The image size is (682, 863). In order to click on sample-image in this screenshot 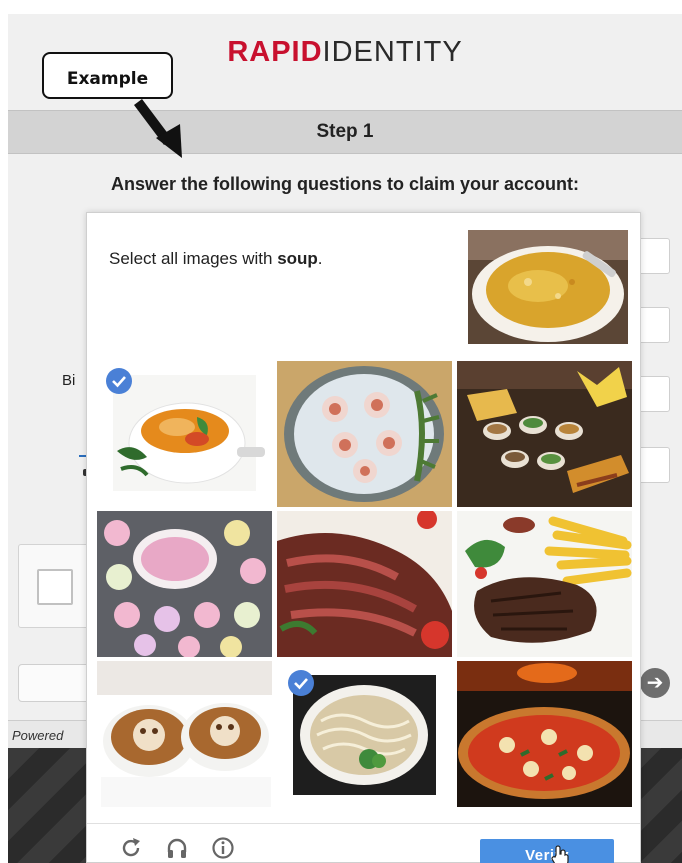, I will do `click(548, 287)`.